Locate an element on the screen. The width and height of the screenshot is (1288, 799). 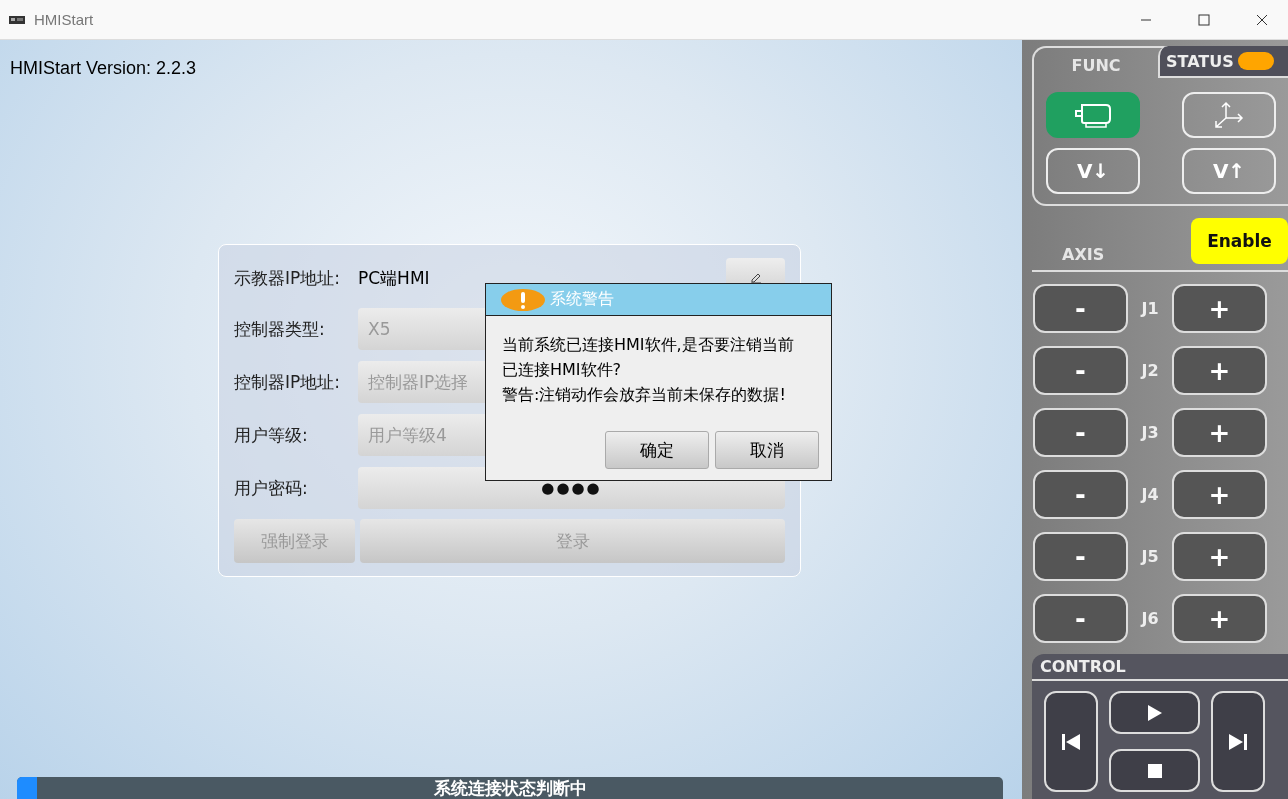
app-icon is located at coordinates (17, 19).